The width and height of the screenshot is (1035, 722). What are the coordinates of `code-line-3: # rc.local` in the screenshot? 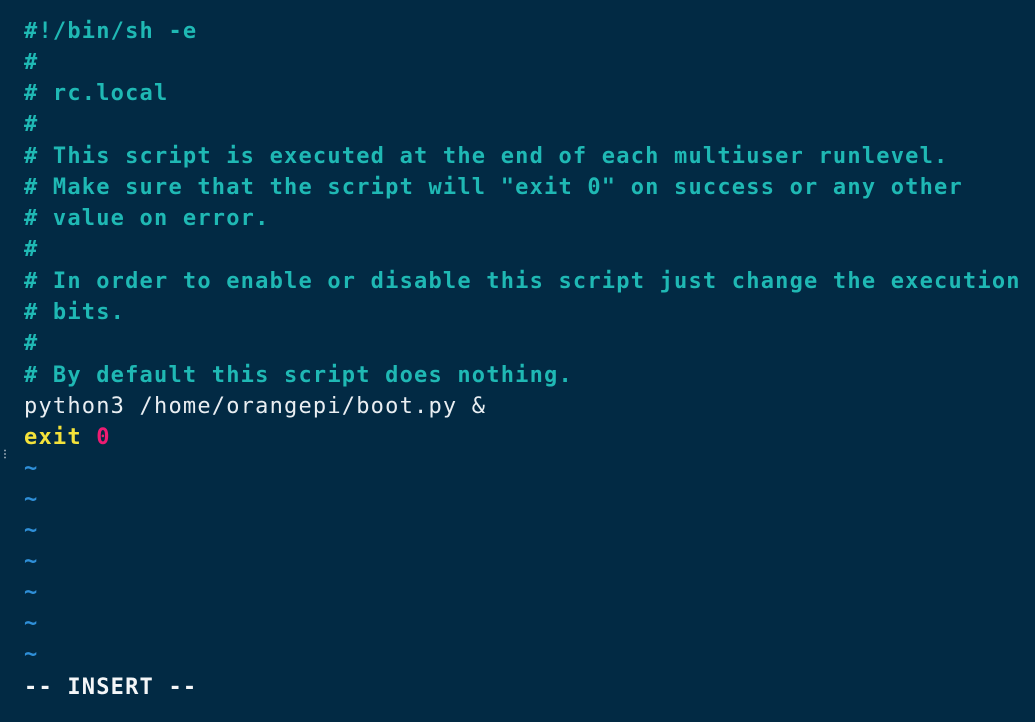 It's located at (96, 93).